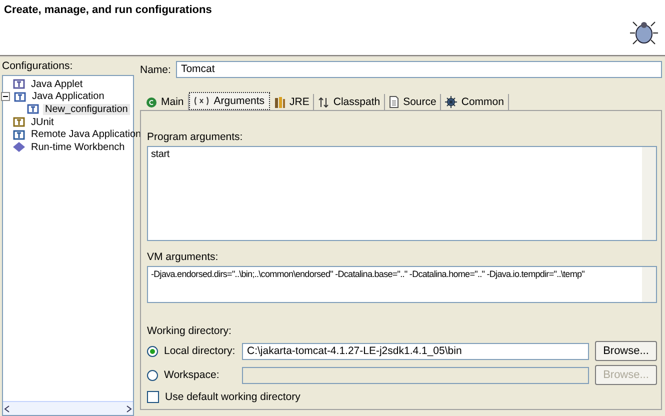  What do you see at coordinates (151, 102) in the screenshot?
I see `circle-icon` at bounding box center [151, 102].